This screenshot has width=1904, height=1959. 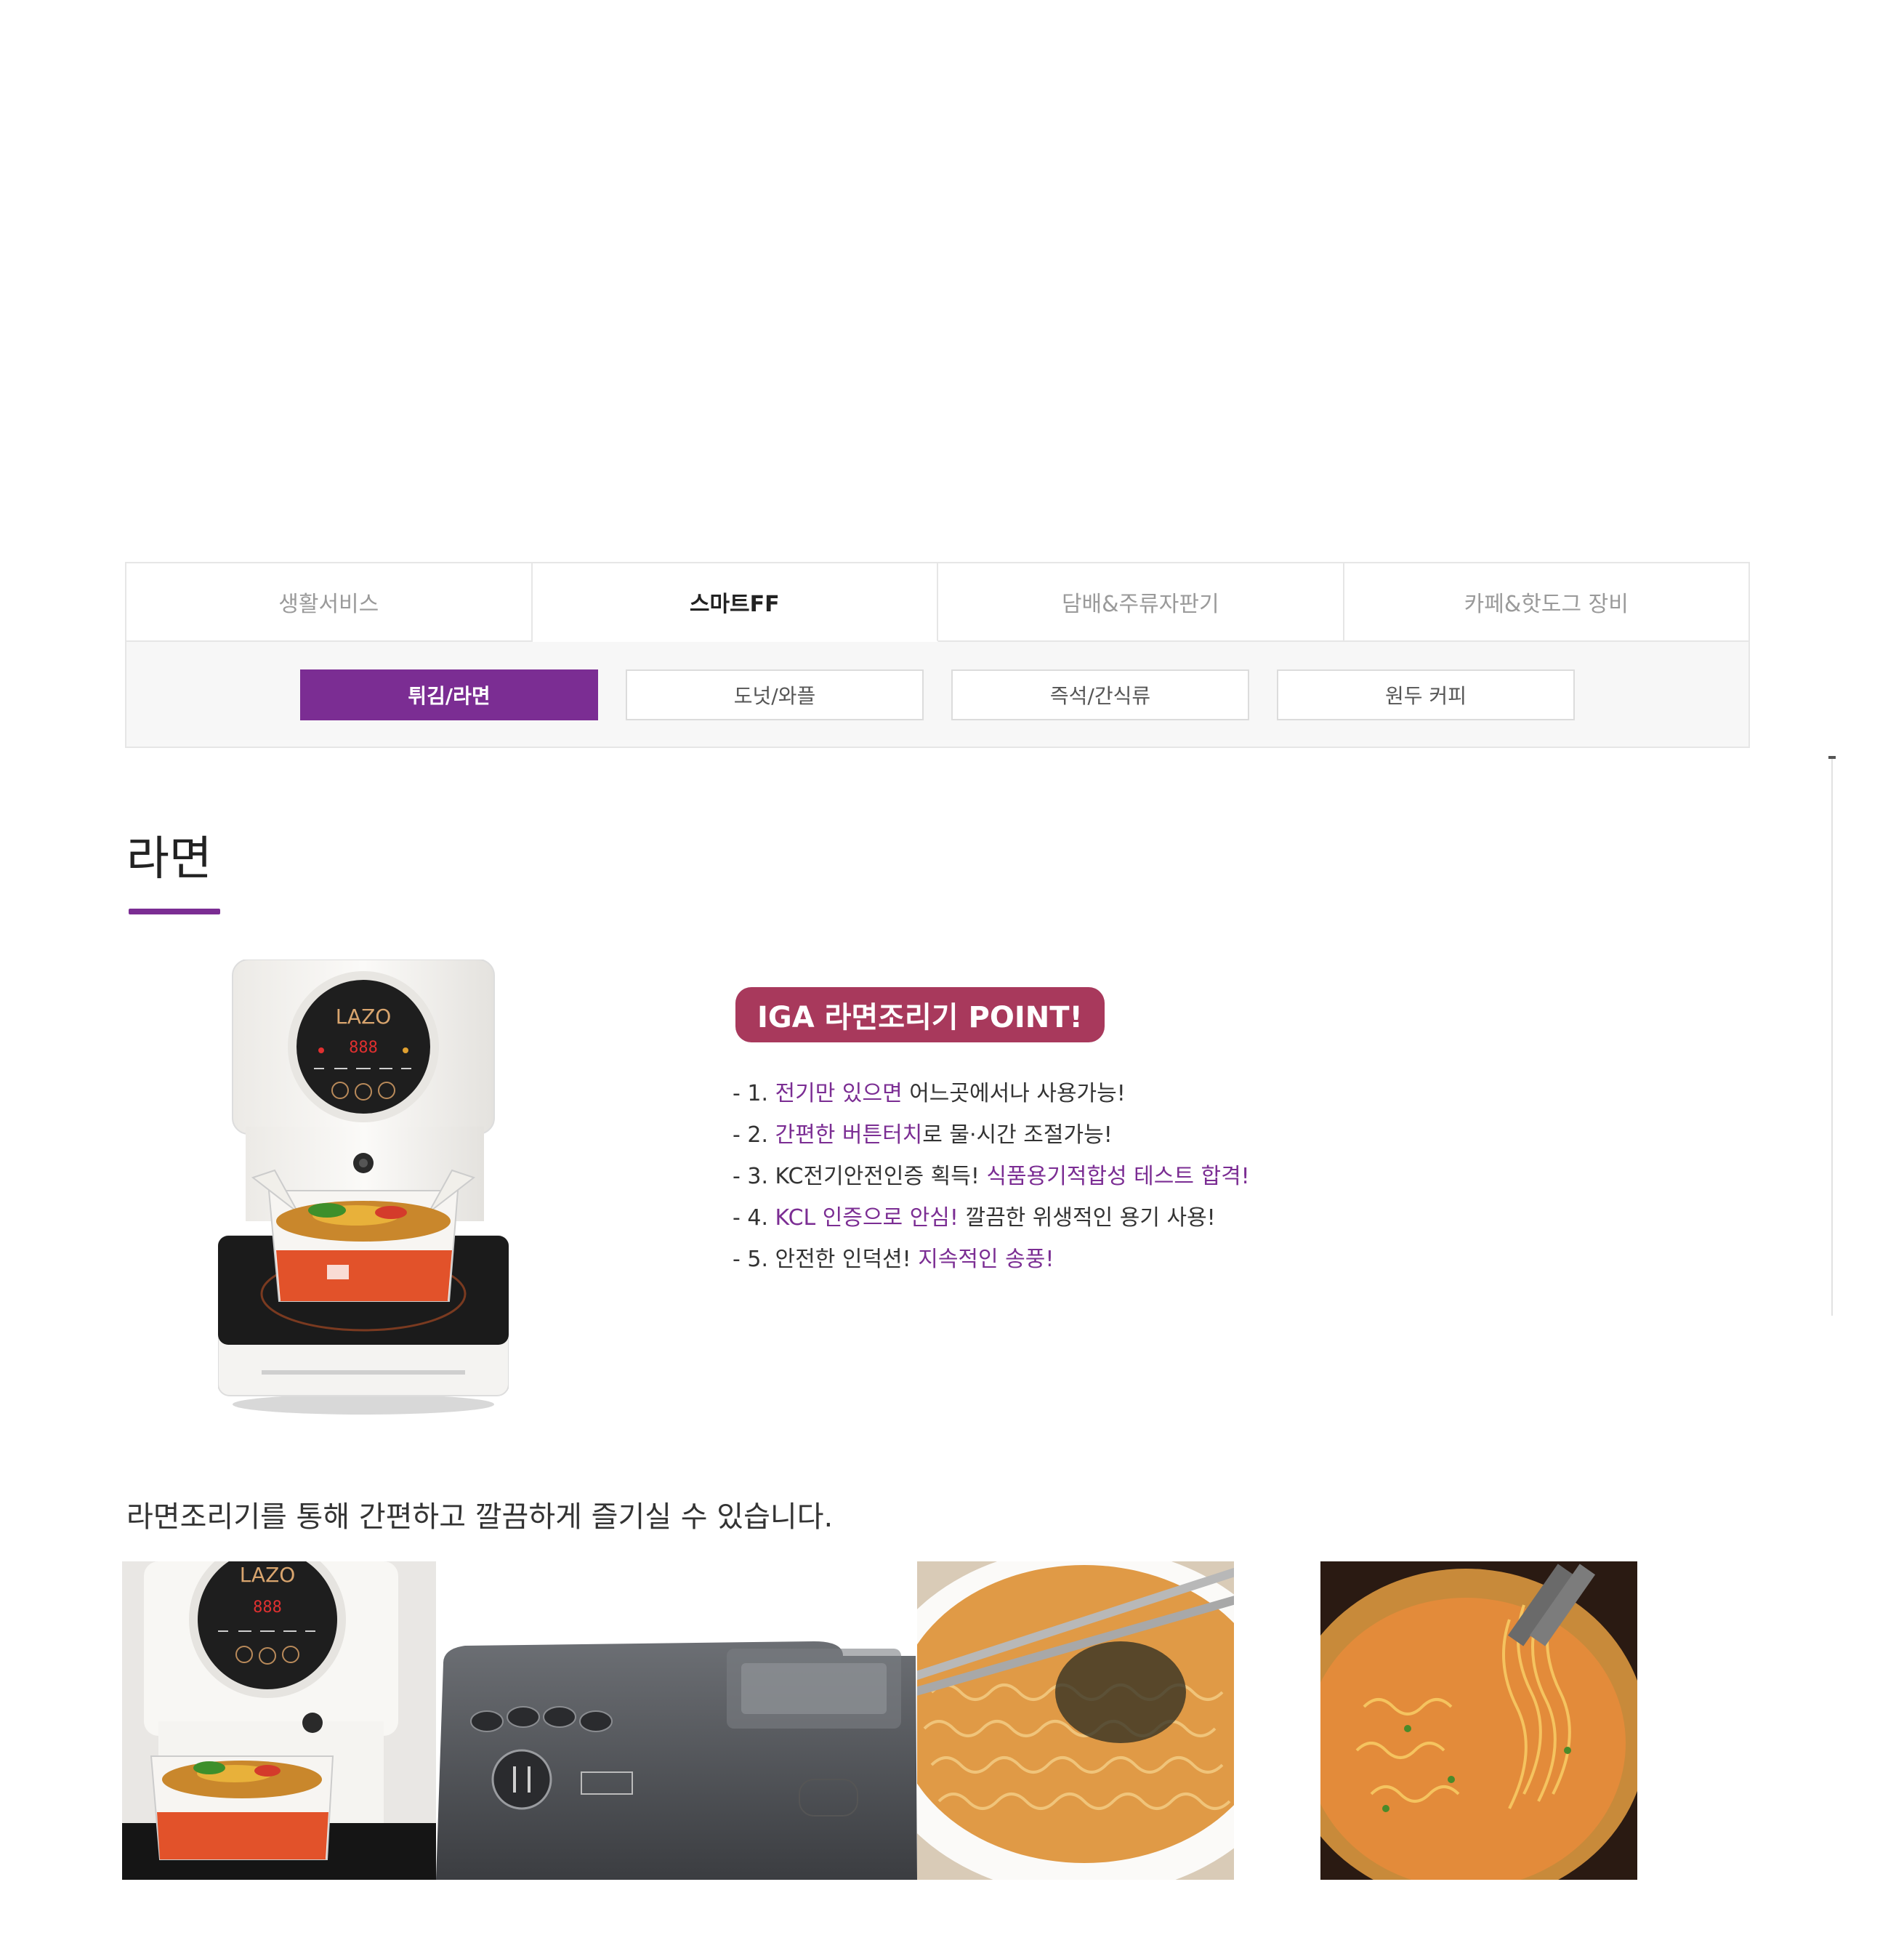 I want to click on subtab-donut-waffle: 도넛/와플, so click(x=775, y=694).